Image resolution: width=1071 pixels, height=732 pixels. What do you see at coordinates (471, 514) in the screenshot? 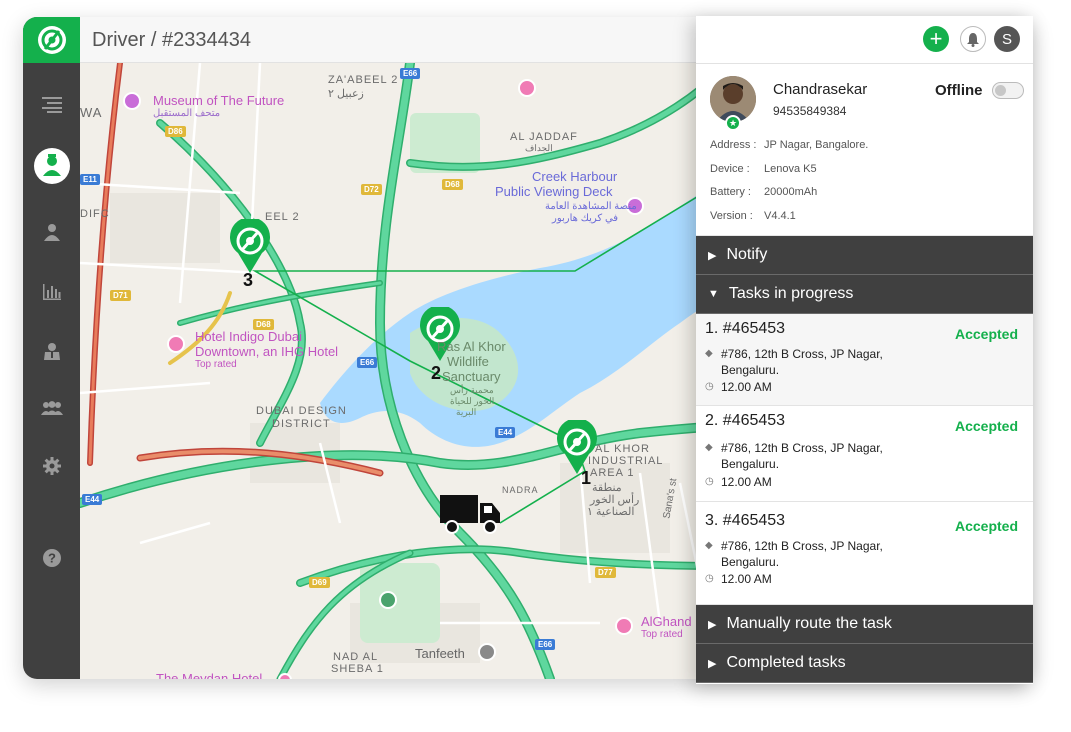
I see `truck-icon` at bounding box center [471, 514].